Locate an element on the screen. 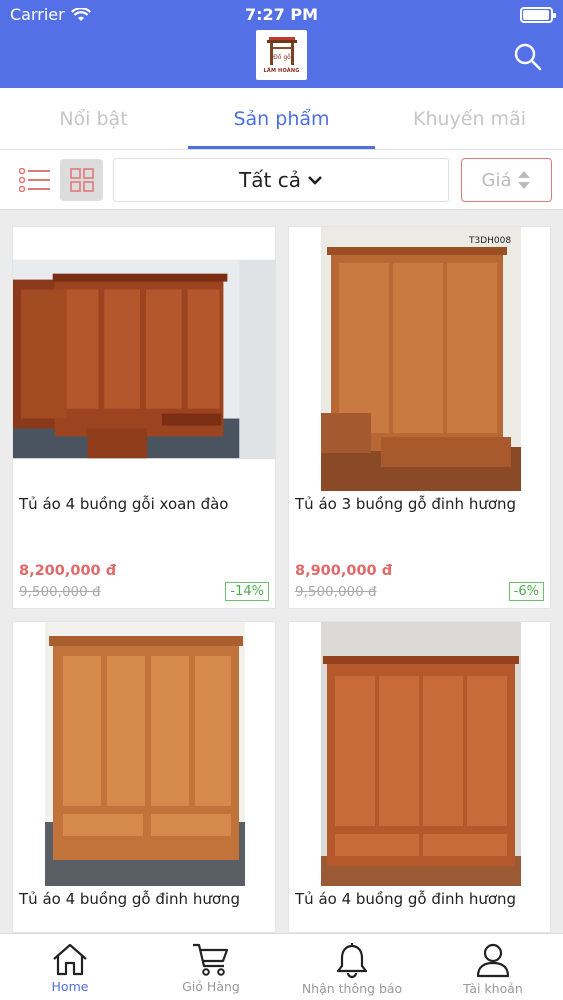 This screenshot has height=1000, width=563. price-sort-button: Giá is located at coordinates (506, 180).